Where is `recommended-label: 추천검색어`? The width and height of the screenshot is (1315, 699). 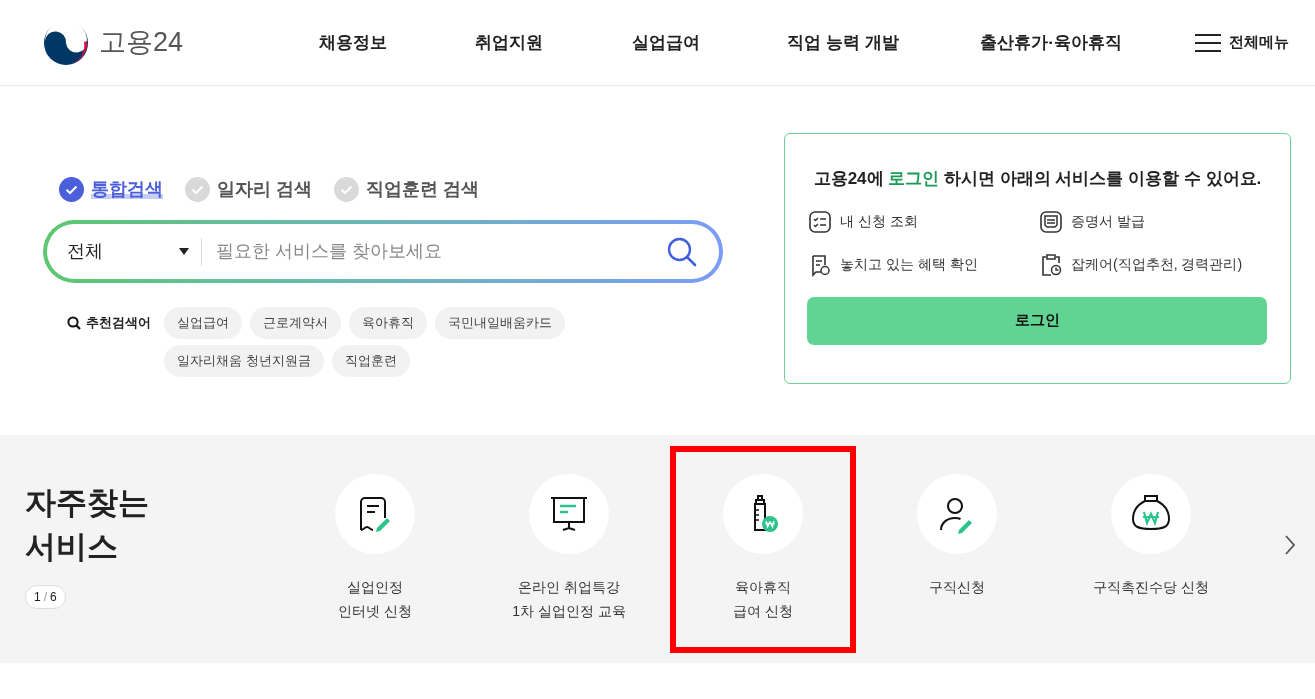 recommended-label: 추천검색어 is located at coordinates (118, 323).